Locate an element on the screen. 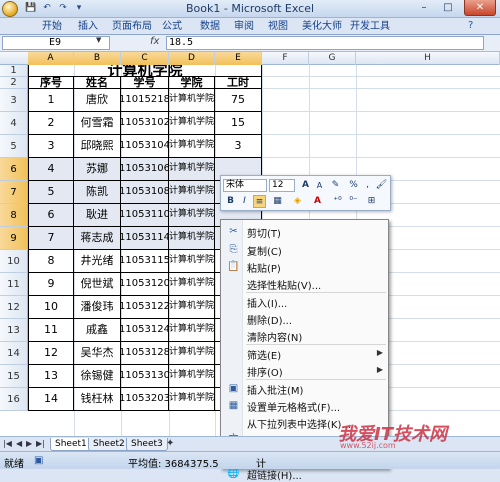 Image resolution: width=500 pixels, height=482 pixels. paintbrush-icon: 🖌 is located at coordinates (381, 185).